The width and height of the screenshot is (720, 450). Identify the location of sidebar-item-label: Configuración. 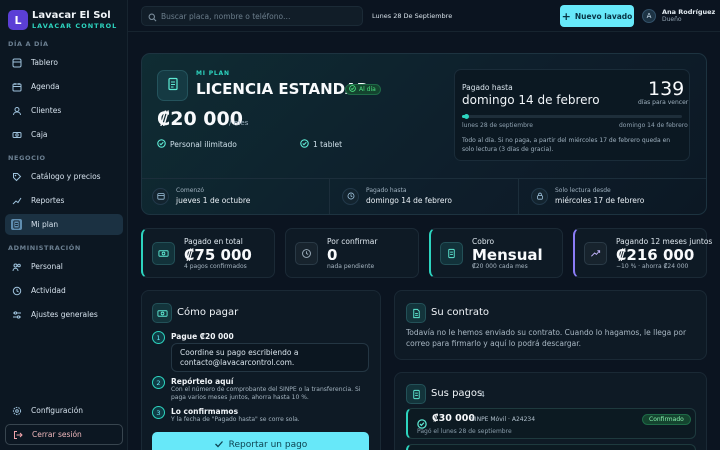
(57, 410).